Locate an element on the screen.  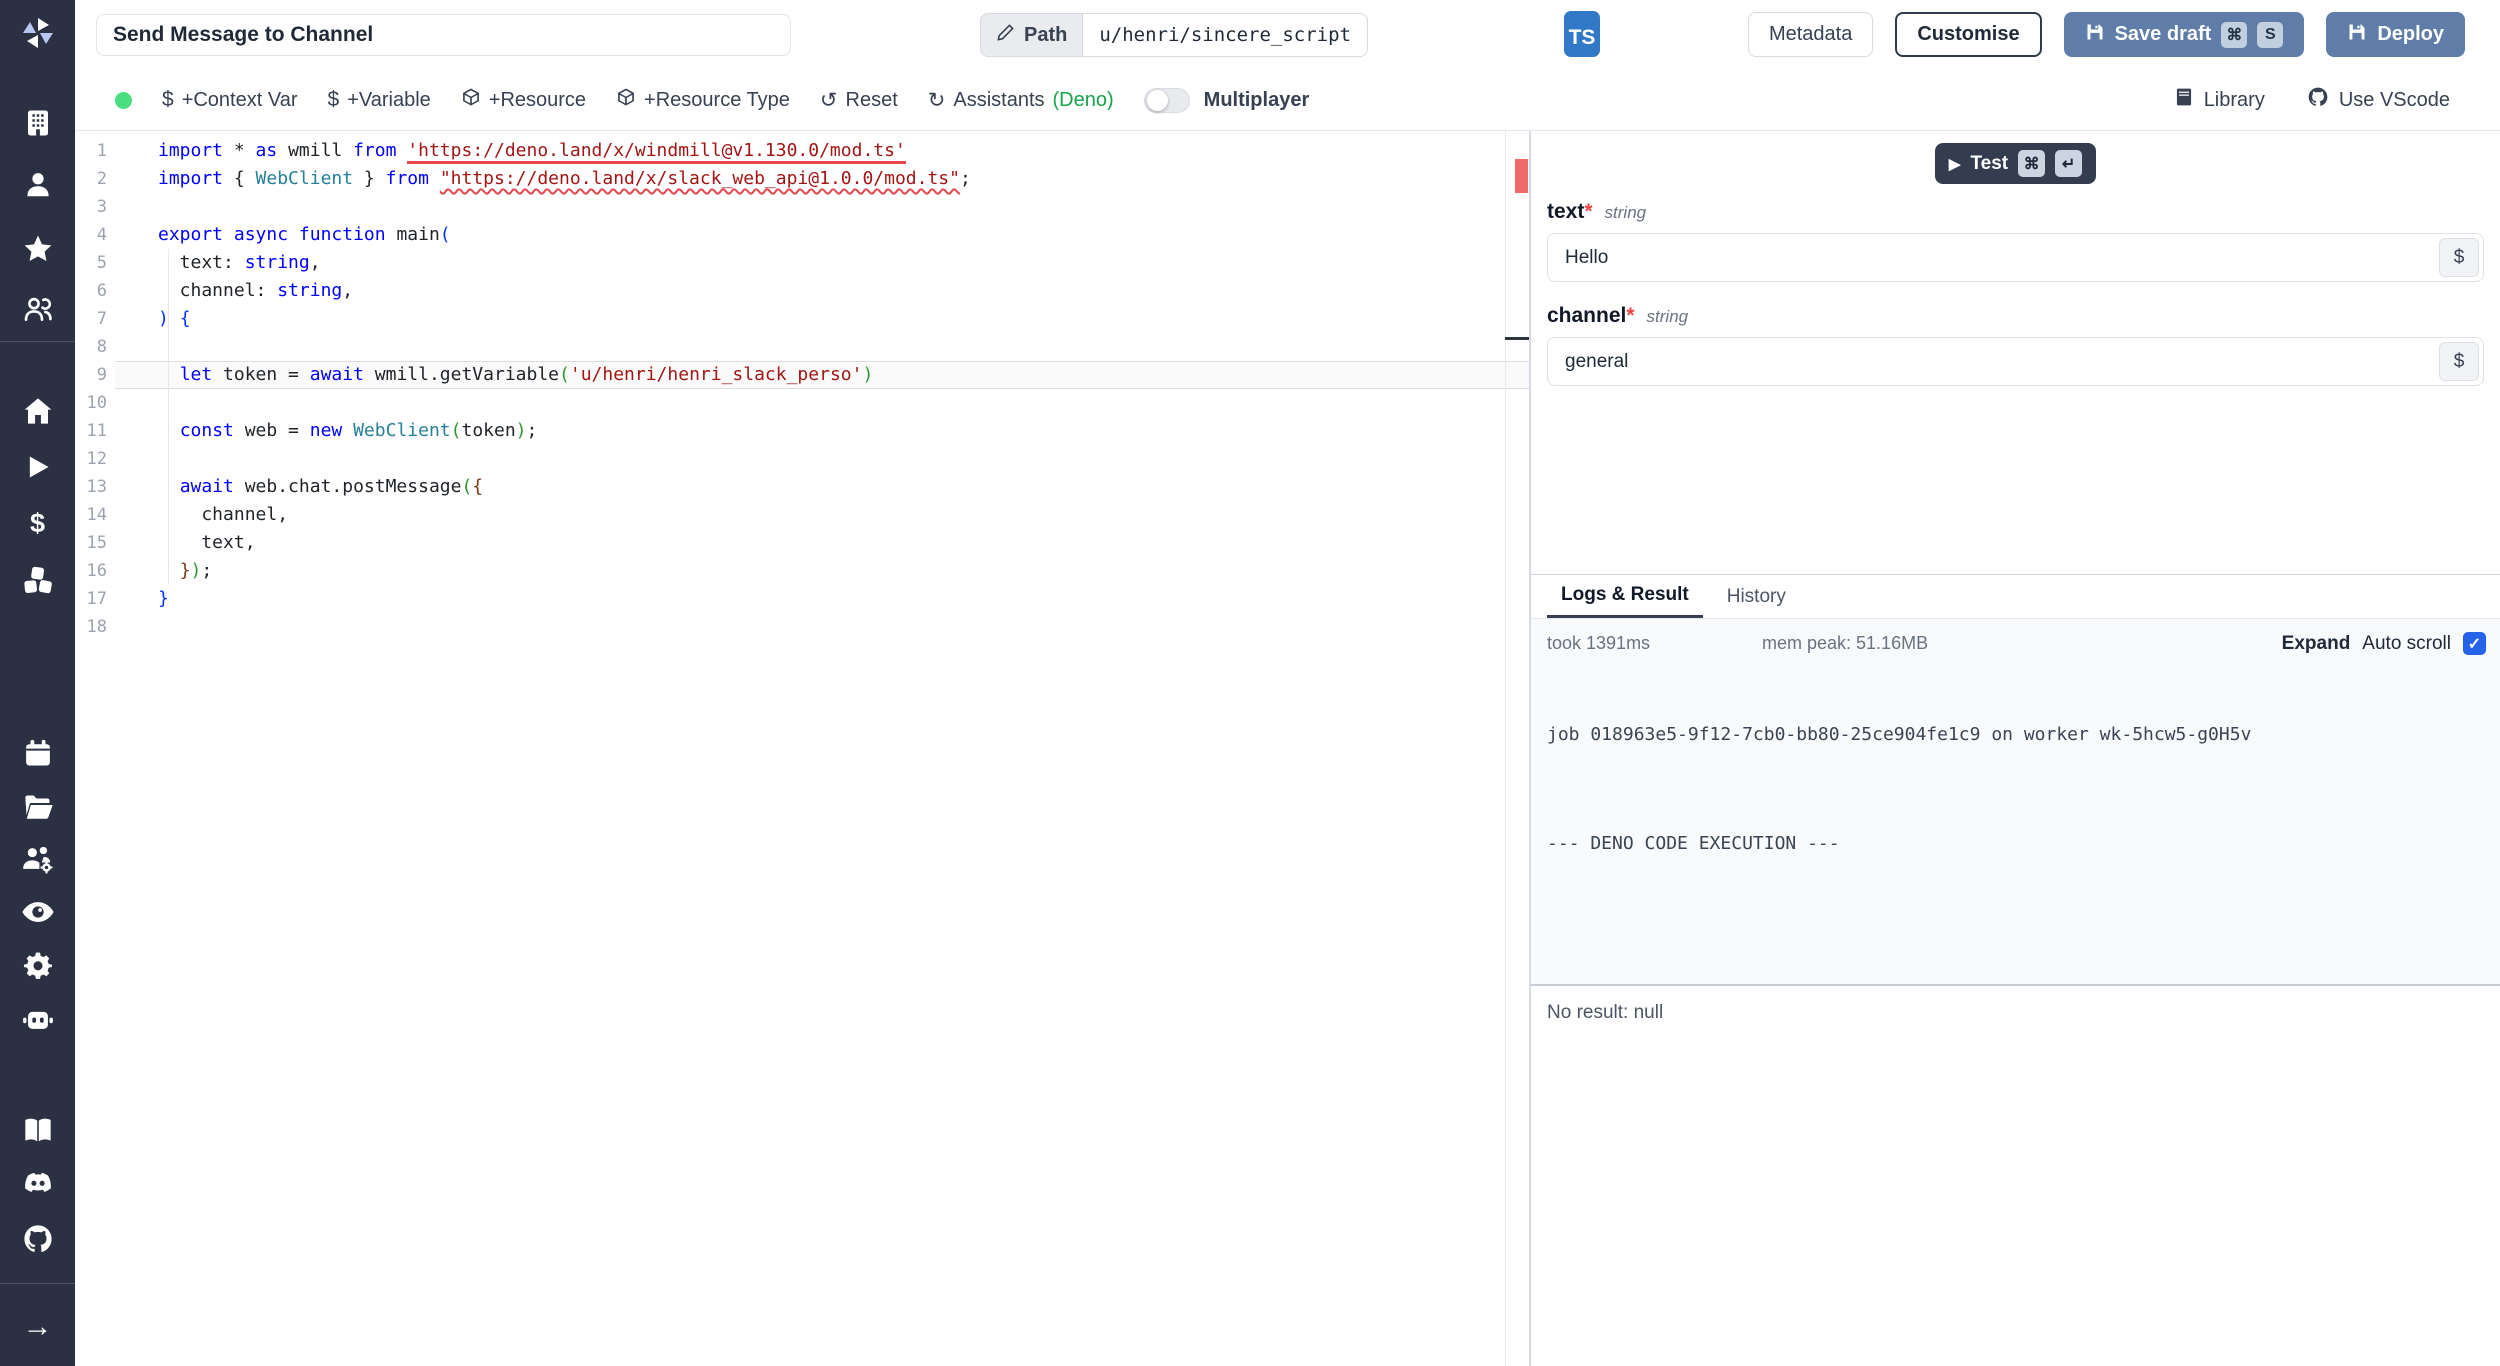
line-number: 18 is located at coordinates (96, 627).